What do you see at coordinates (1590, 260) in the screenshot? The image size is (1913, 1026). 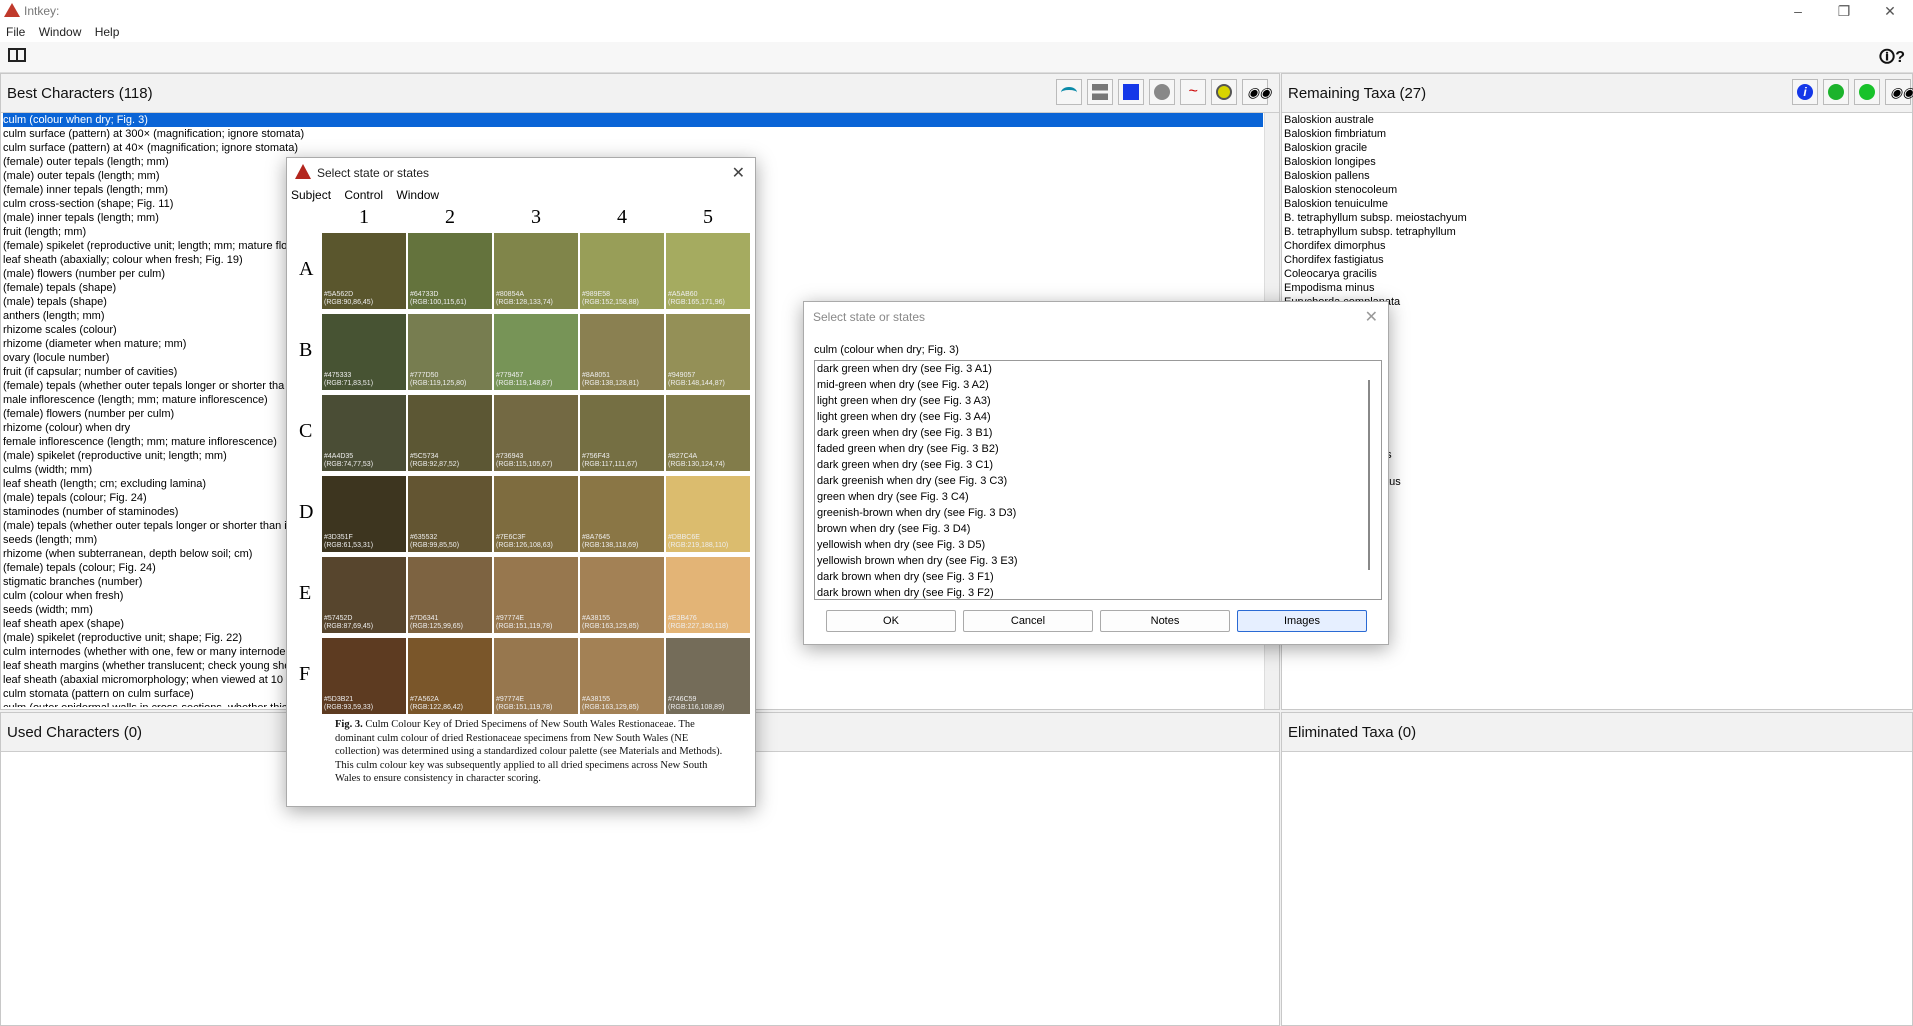 I see `taxon-item: Chordifex fastigiatus` at bounding box center [1590, 260].